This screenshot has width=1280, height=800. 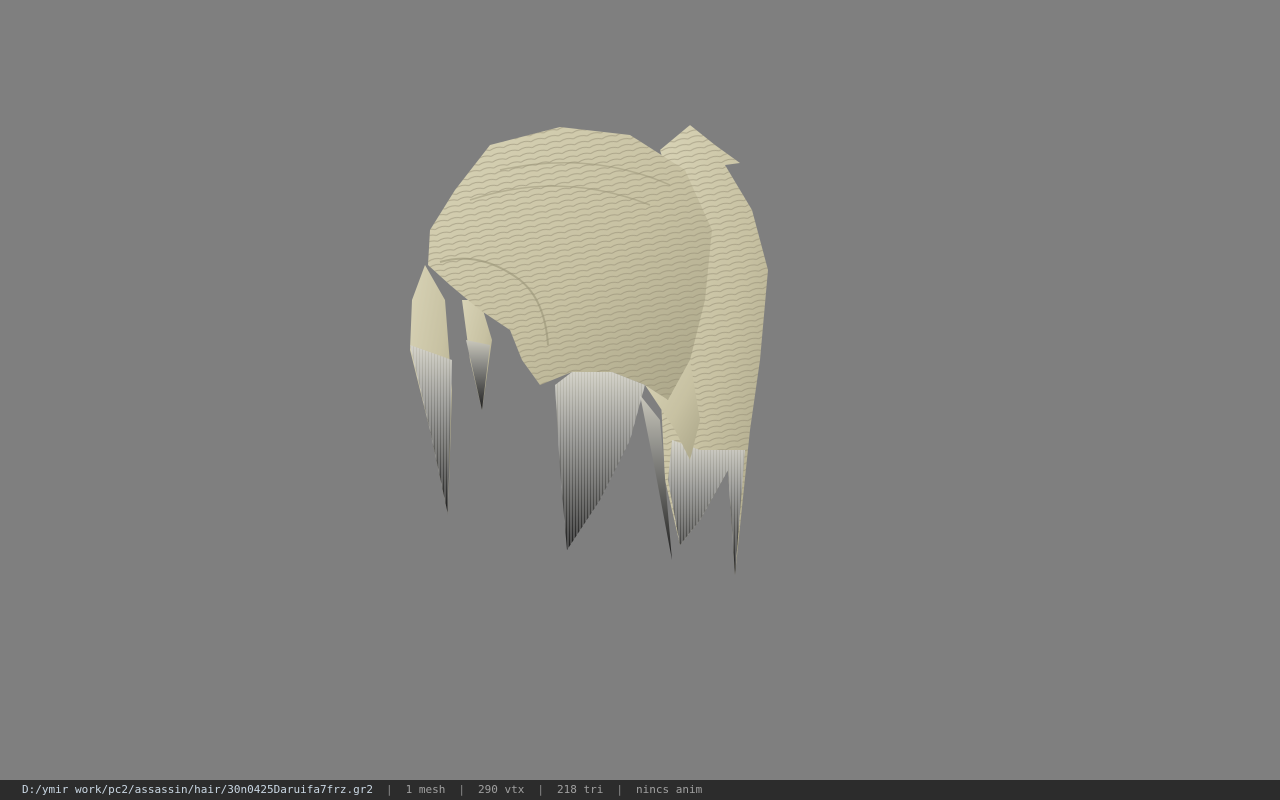 I want to click on triangle-count: 218 tri, so click(x=580, y=789).